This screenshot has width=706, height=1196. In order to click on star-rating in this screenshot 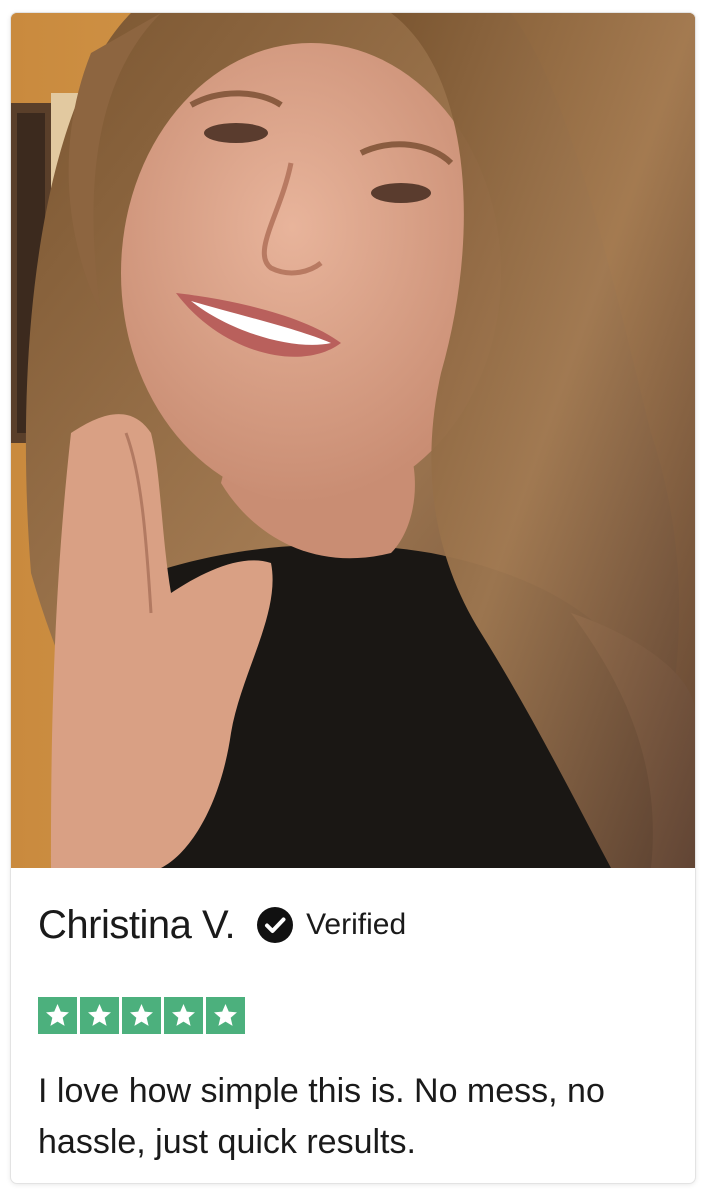, I will do `click(141, 1015)`.